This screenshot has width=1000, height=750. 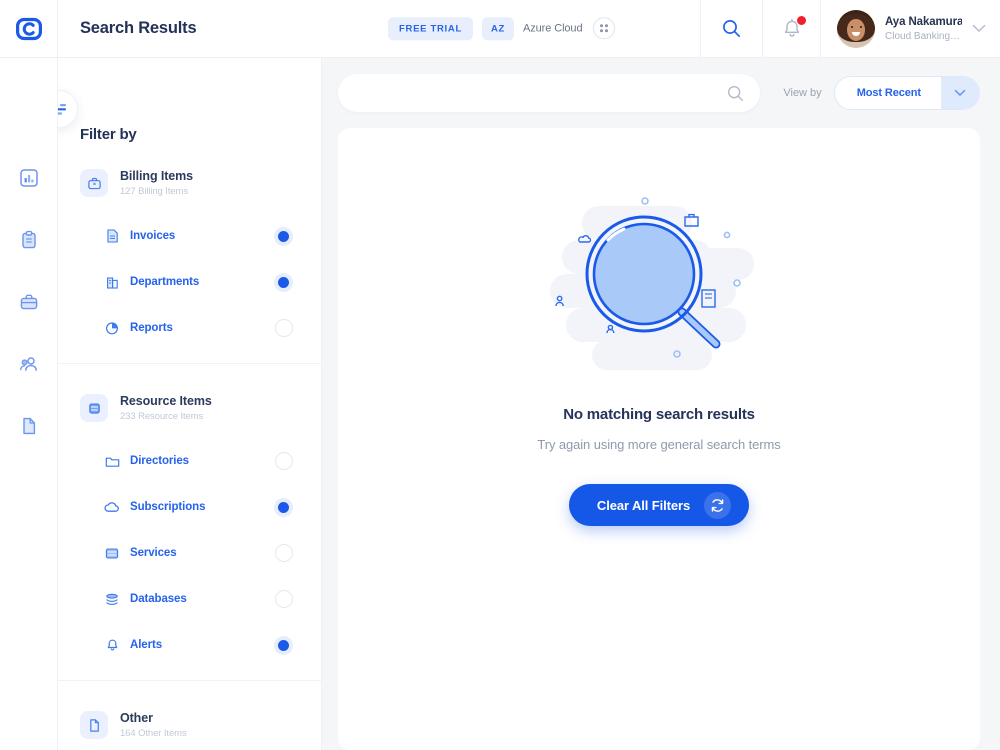 I want to click on filter-item-label: Departments, so click(x=165, y=282).